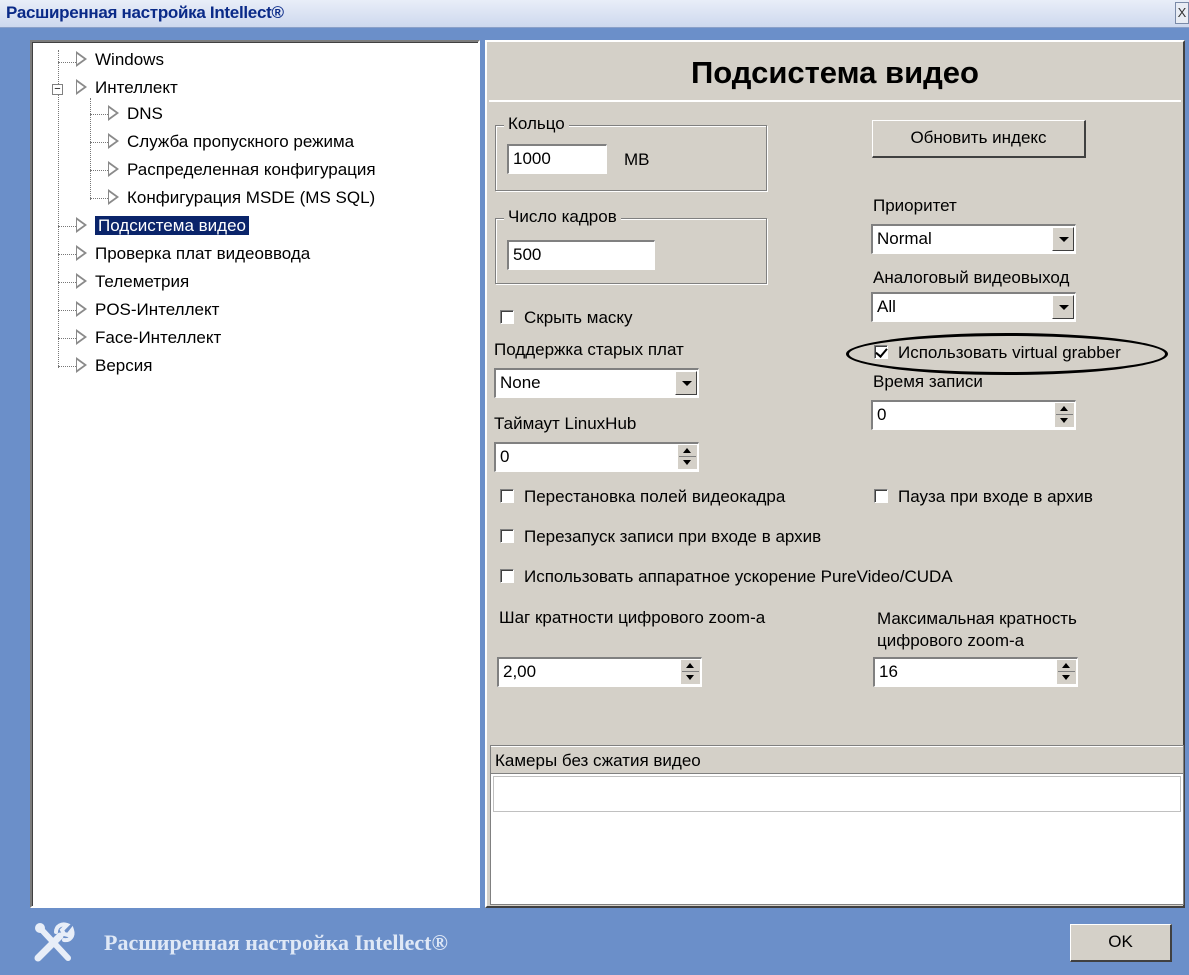 The image size is (1189, 975). Describe the element at coordinates (157, 309) in the screenshot. I see `tree-item-label: POS-Интеллект` at that location.